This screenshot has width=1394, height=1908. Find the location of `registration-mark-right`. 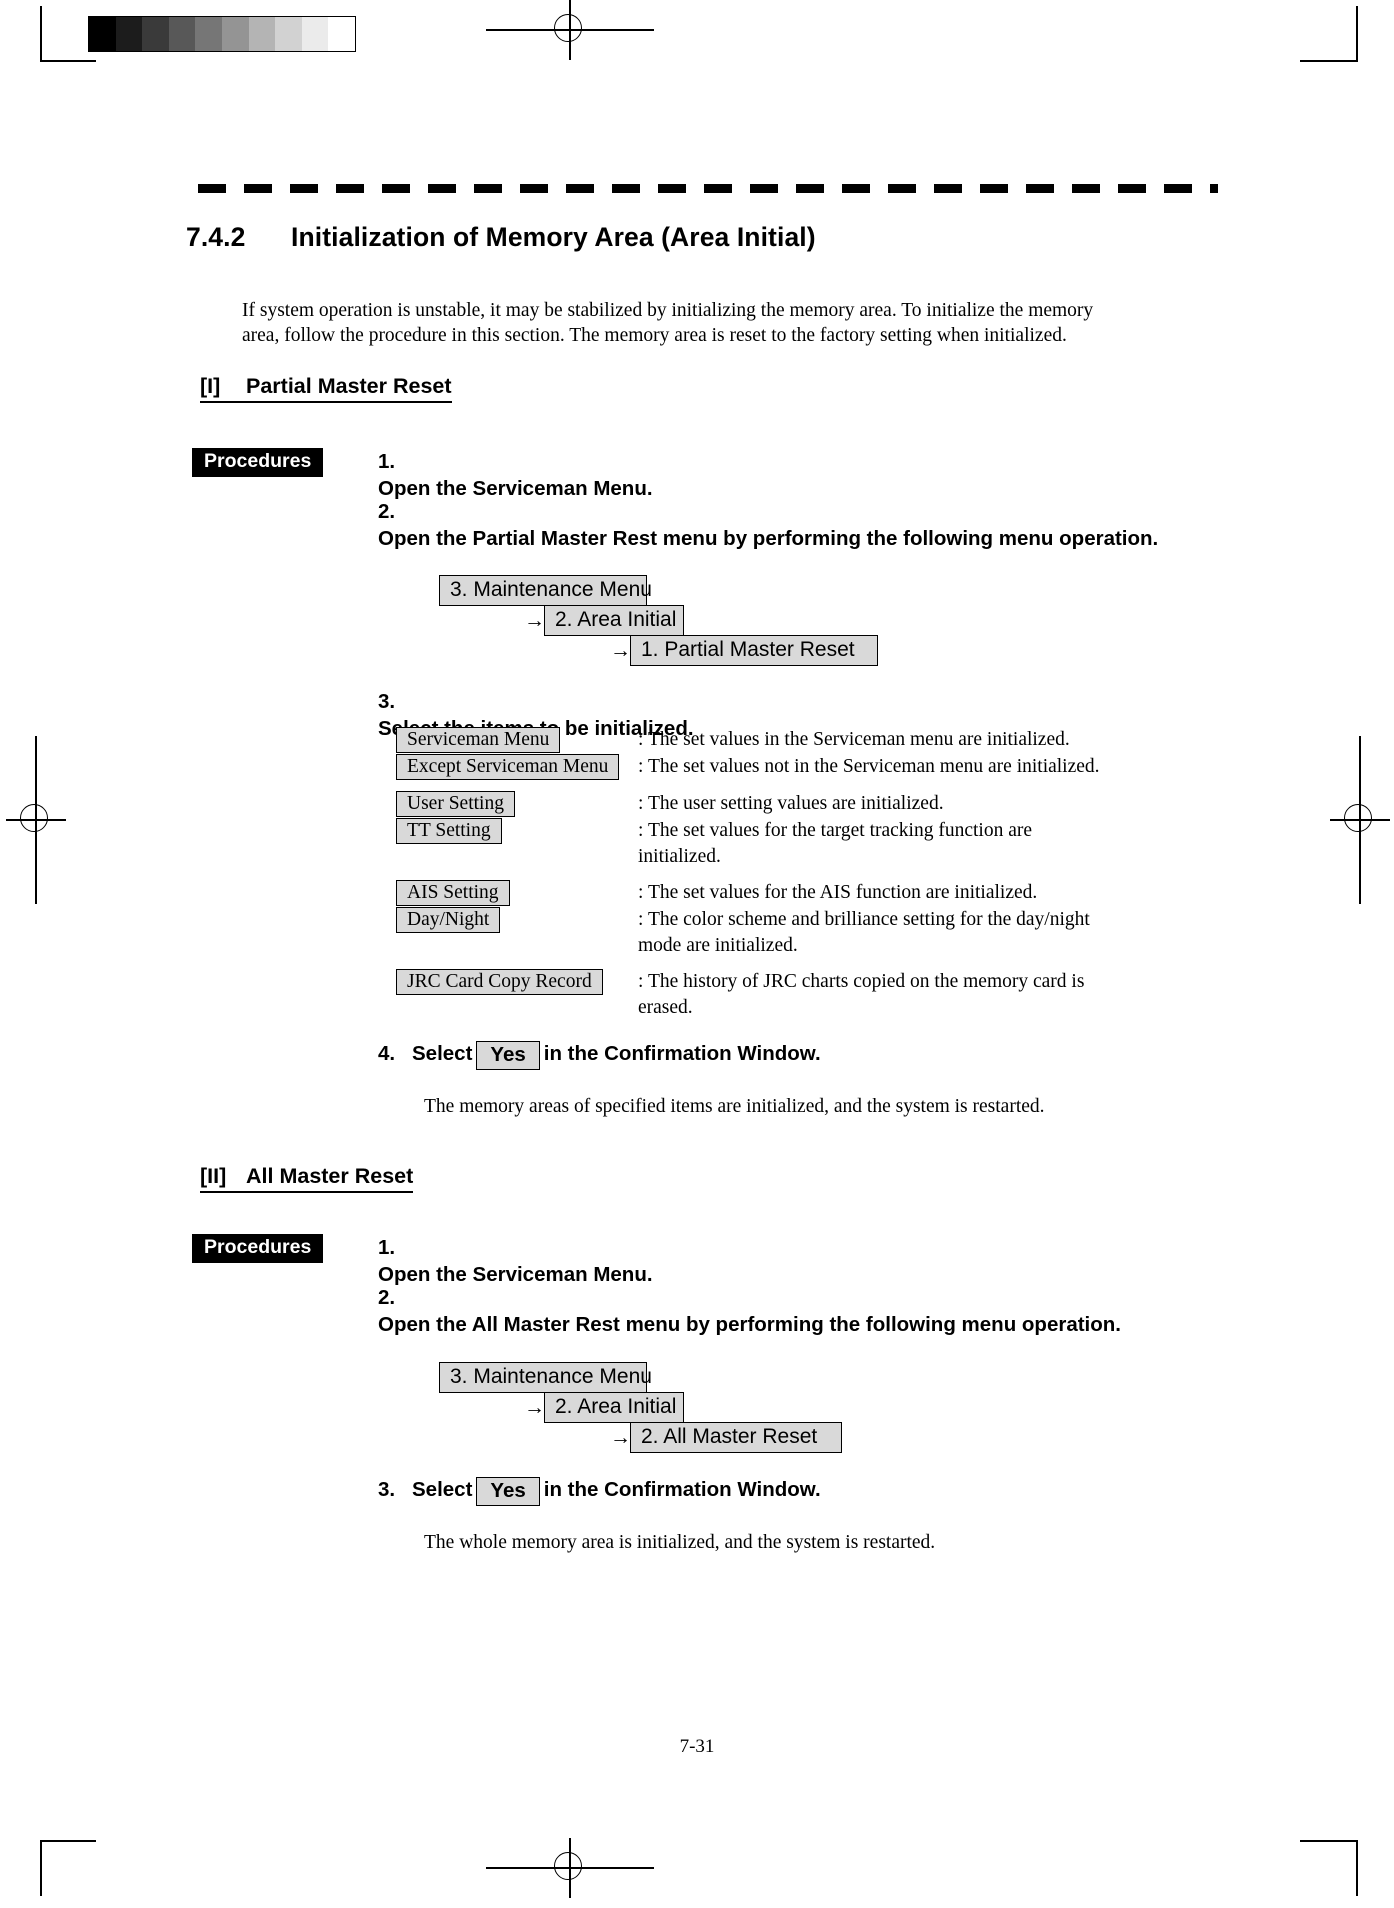

registration-mark-right is located at coordinates (1360, 820).